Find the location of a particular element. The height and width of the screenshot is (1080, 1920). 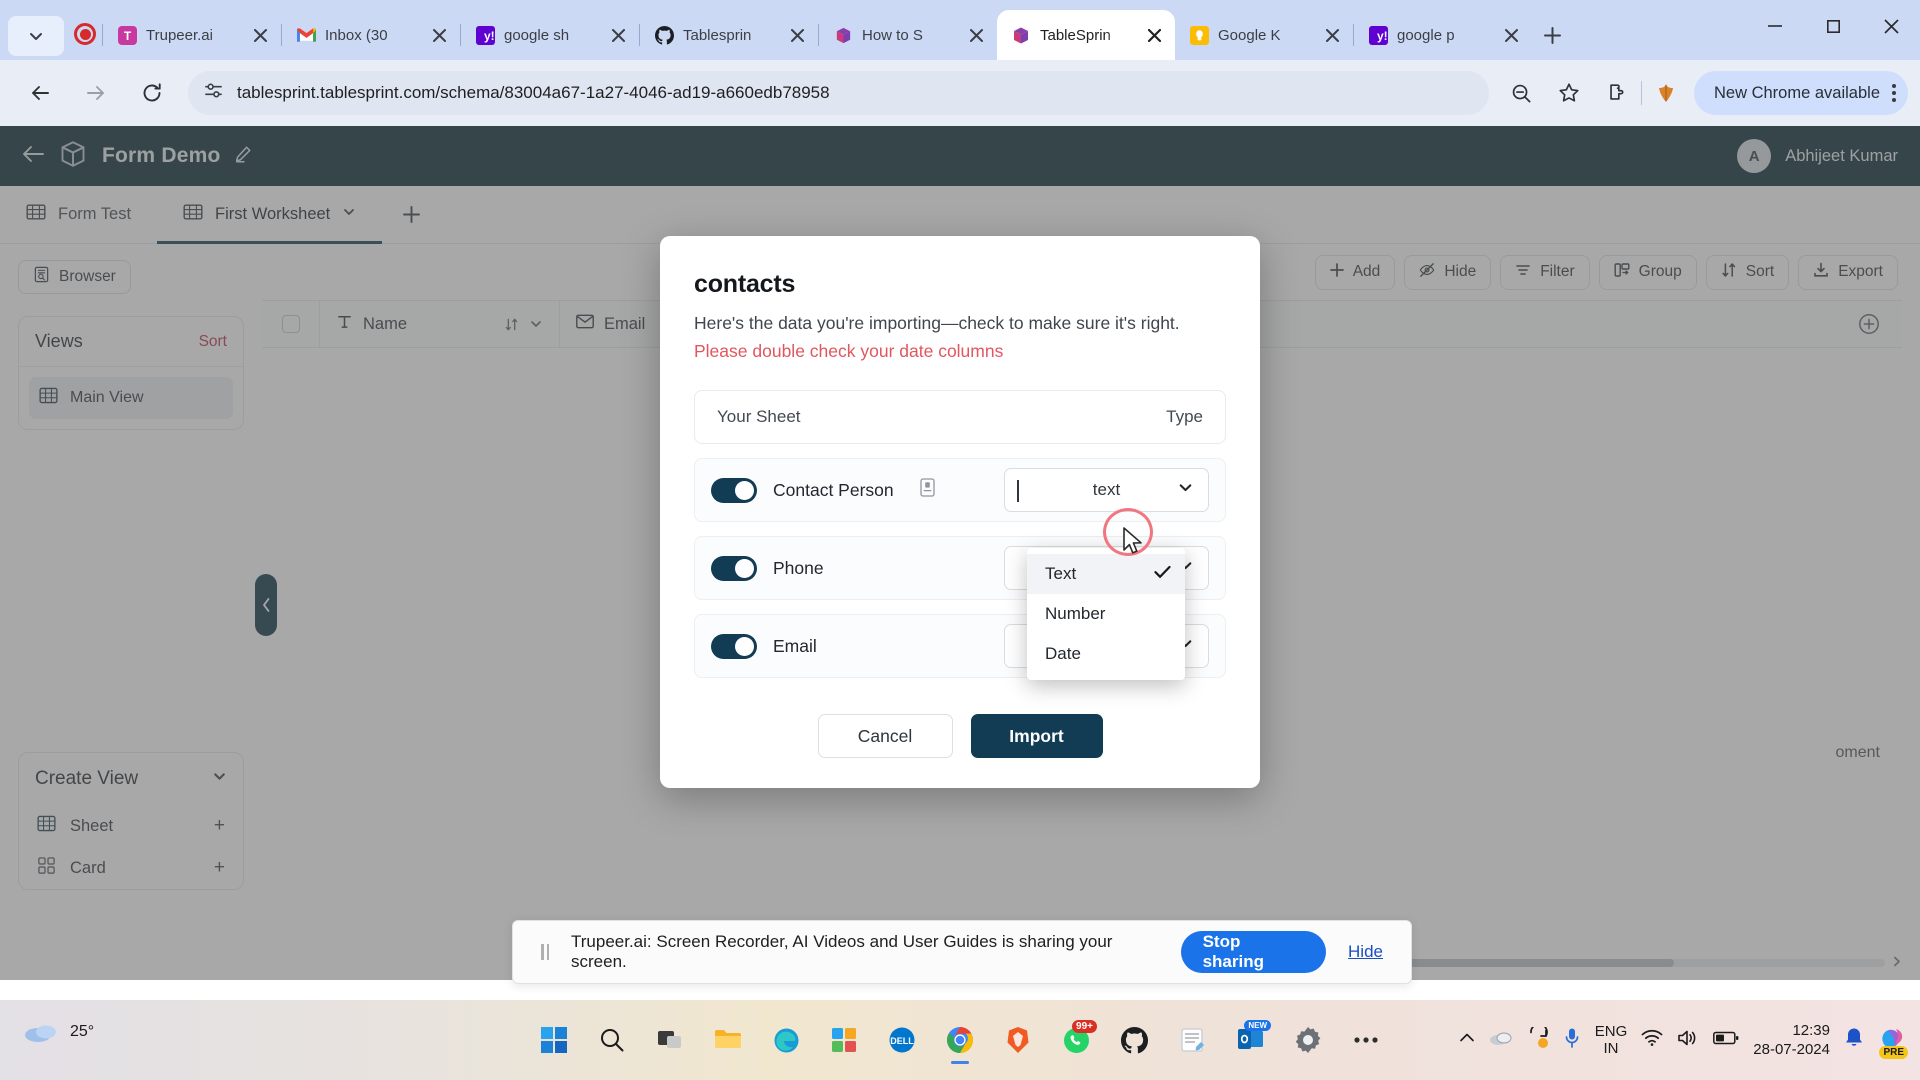

tab-search-button is located at coordinates (36, 36).